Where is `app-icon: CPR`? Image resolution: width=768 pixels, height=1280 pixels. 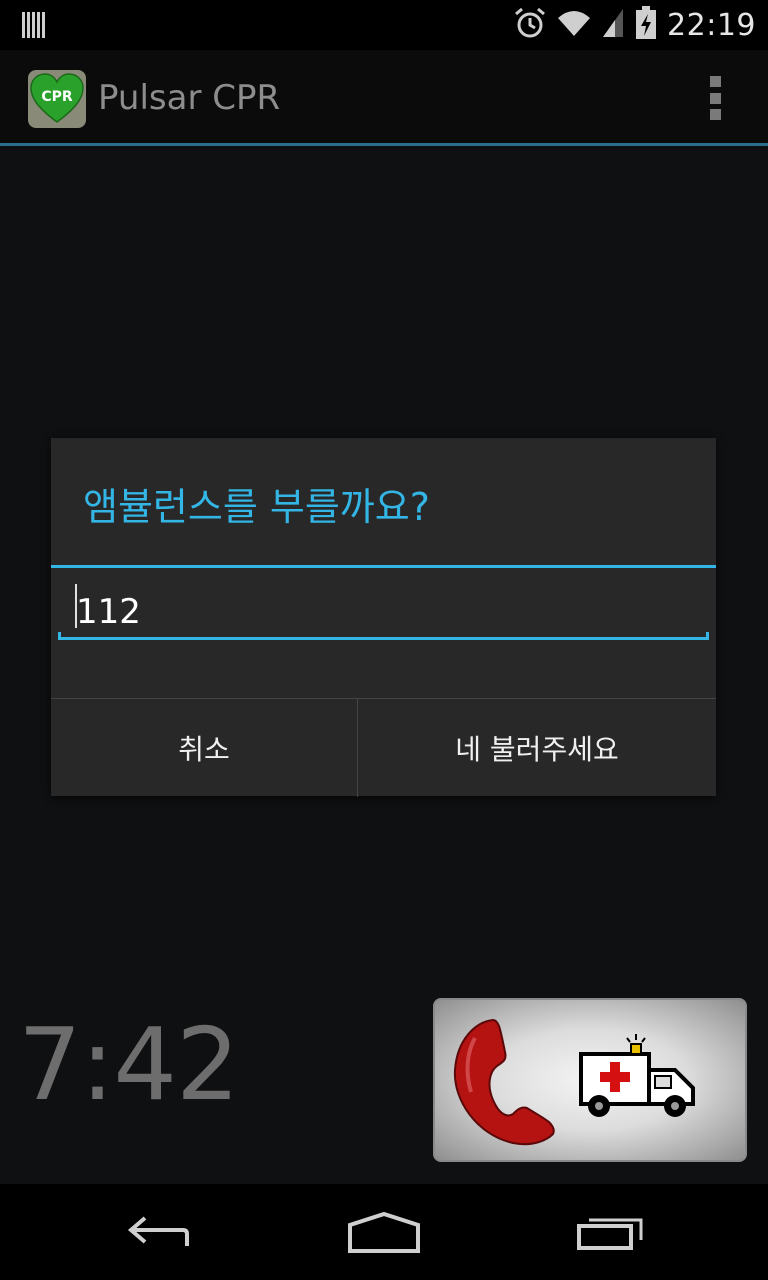 app-icon: CPR is located at coordinates (57, 99).